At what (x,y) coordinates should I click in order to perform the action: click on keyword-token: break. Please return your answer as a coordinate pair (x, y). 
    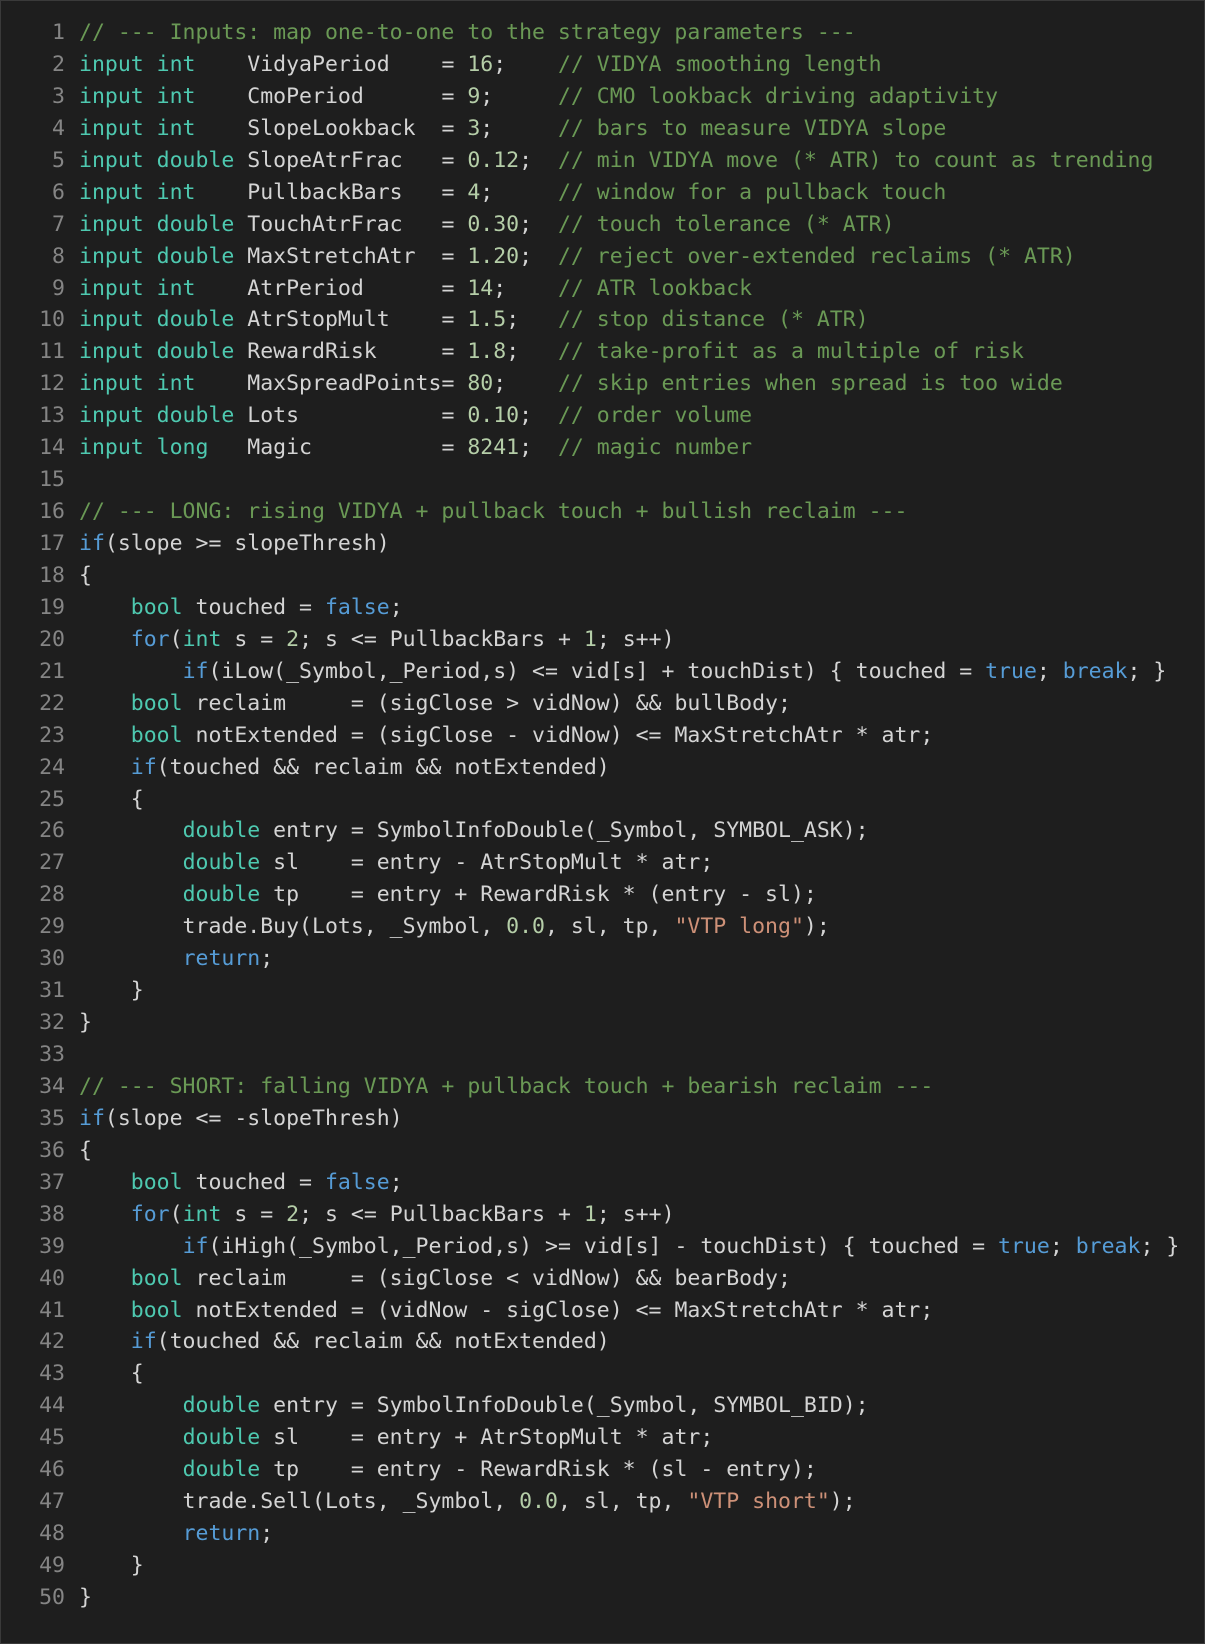
    Looking at the image, I should click on (1095, 671).